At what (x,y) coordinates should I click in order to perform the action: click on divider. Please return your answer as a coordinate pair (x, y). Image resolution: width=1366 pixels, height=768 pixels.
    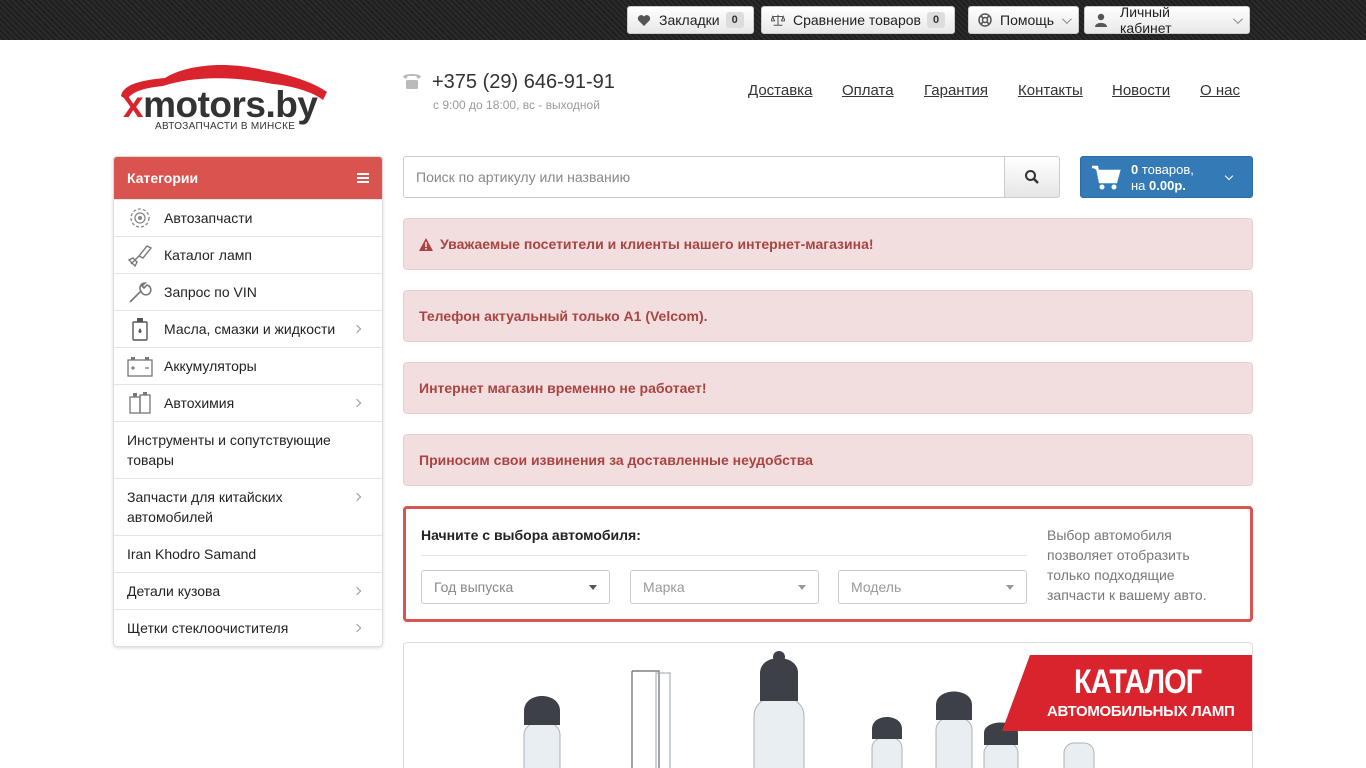
    Looking at the image, I should click on (724, 555).